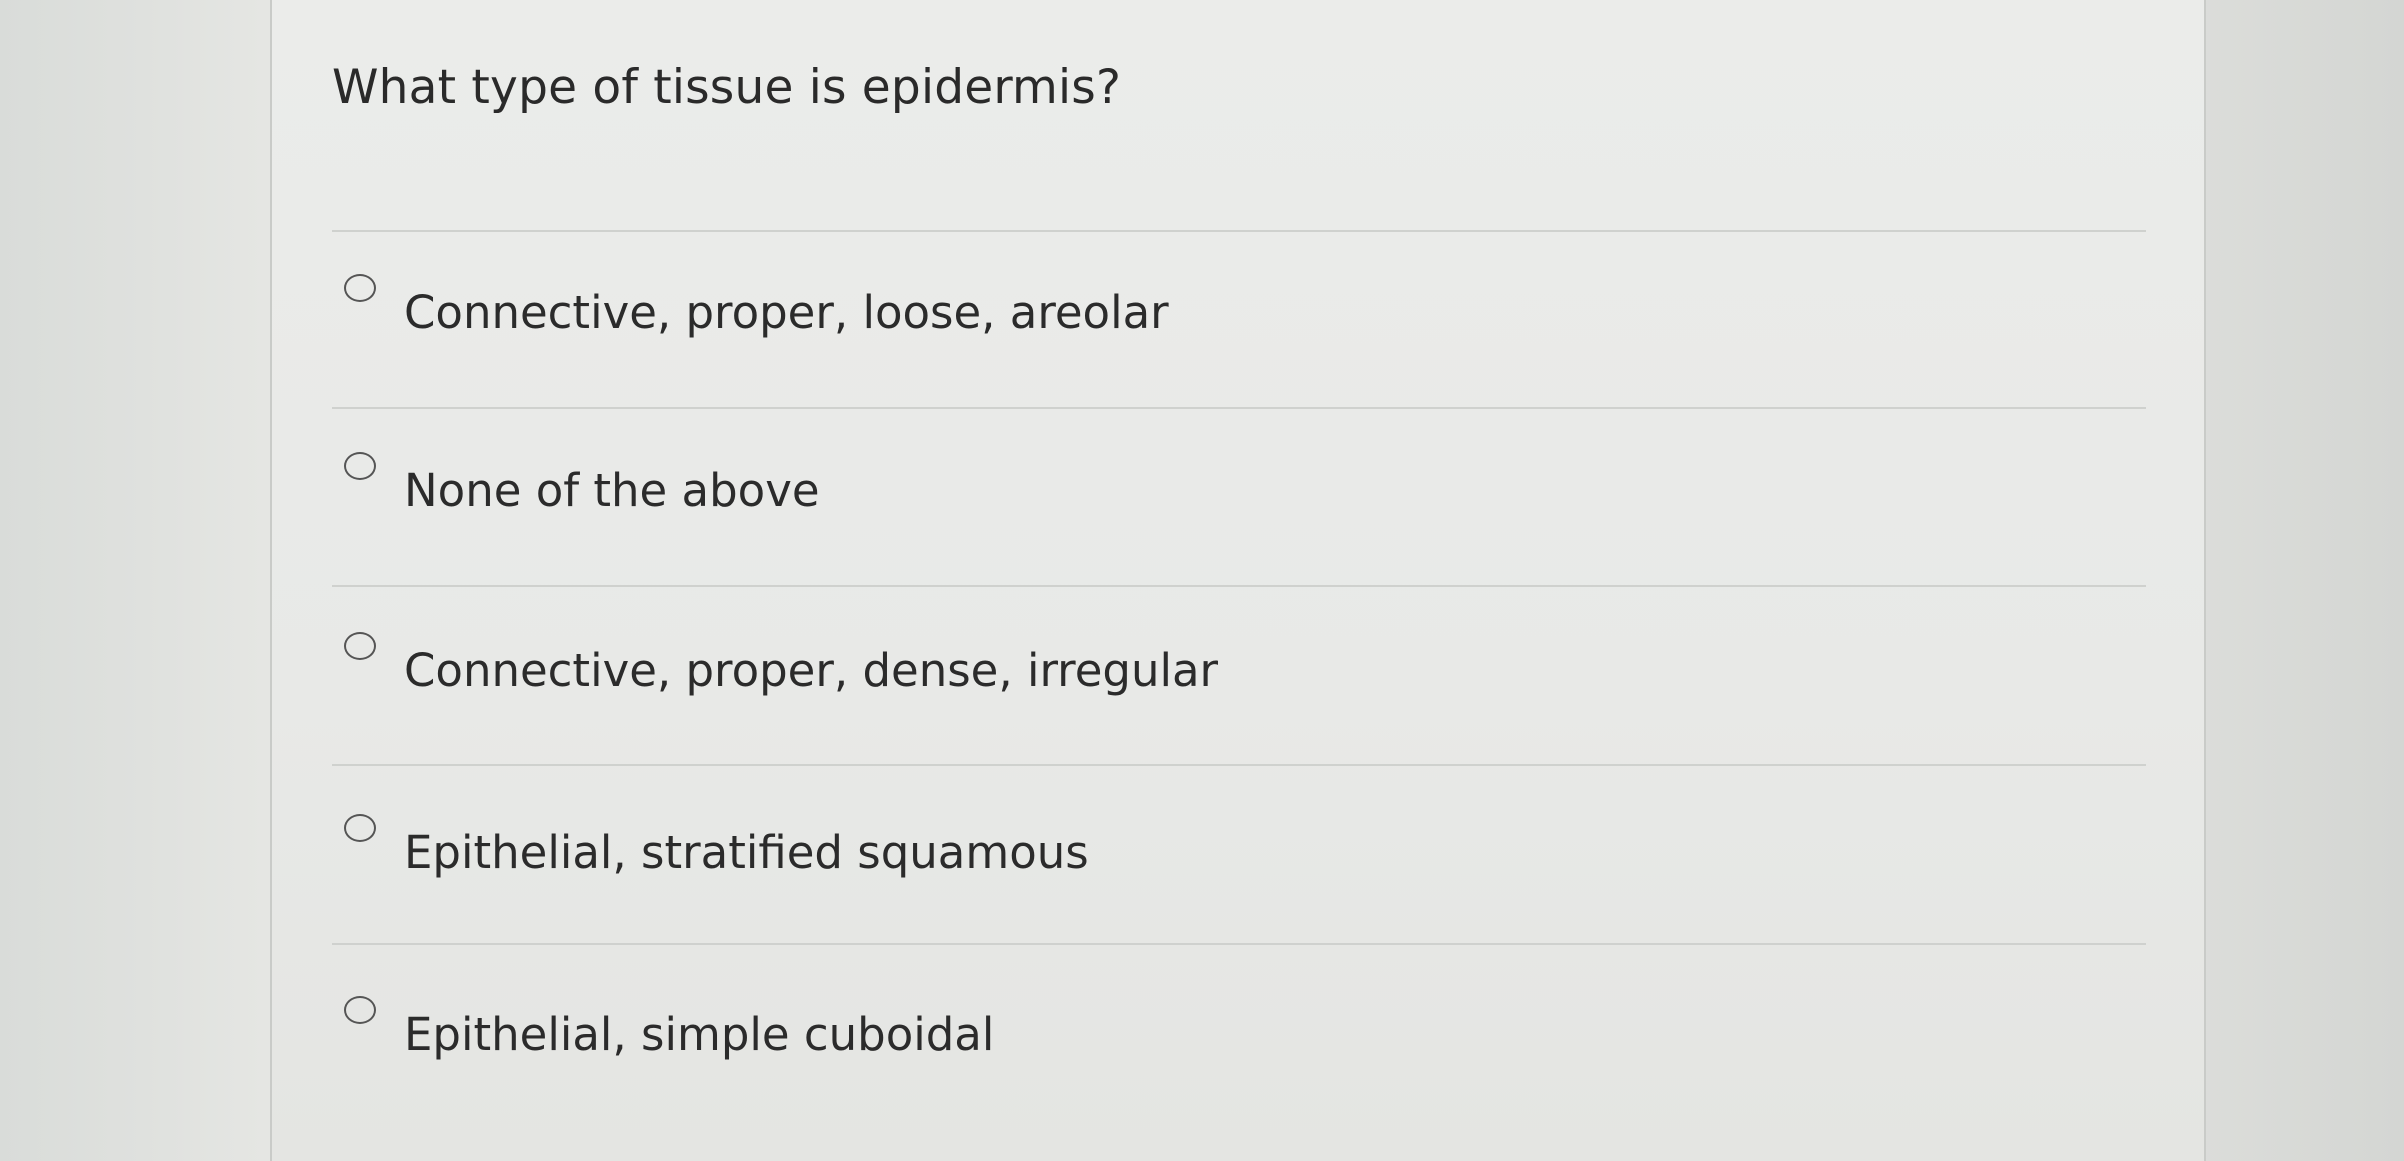  I want to click on option-label: None of the above, so click(612, 490).